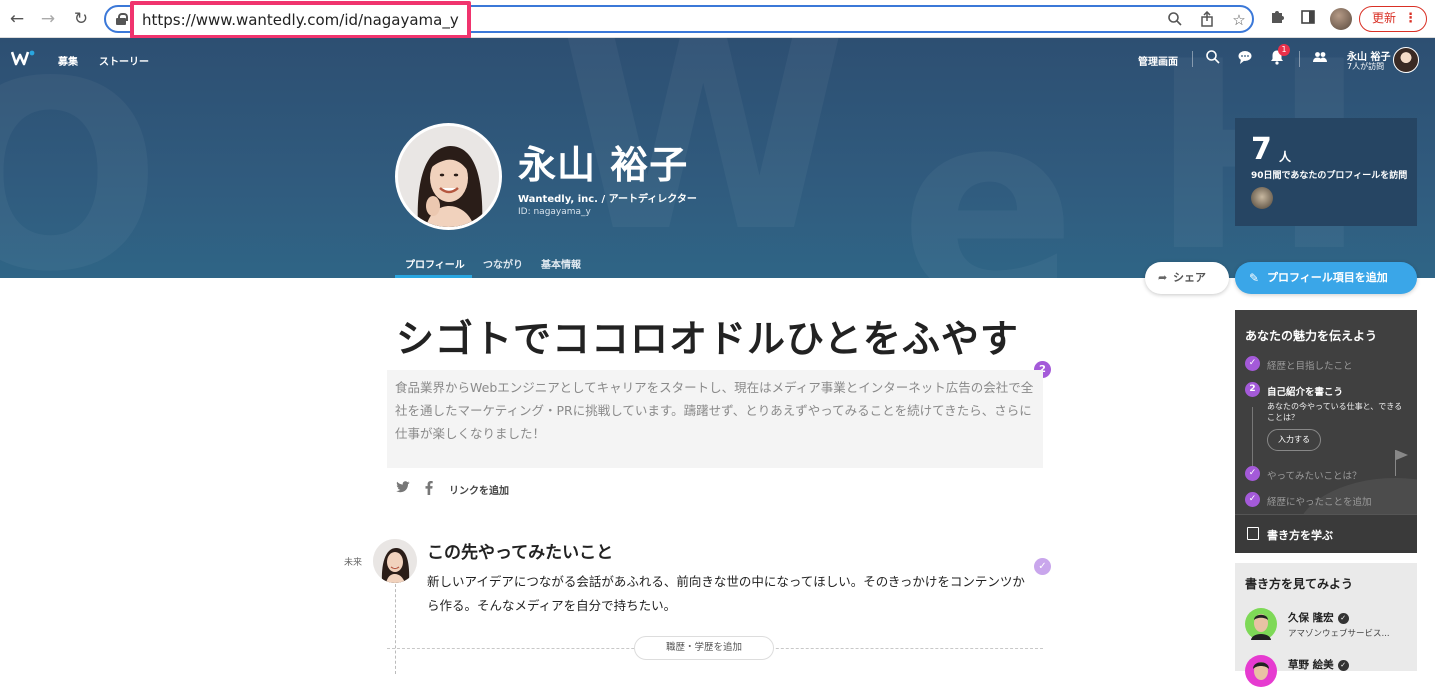  I want to click on facebook-icon, so click(429, 489).